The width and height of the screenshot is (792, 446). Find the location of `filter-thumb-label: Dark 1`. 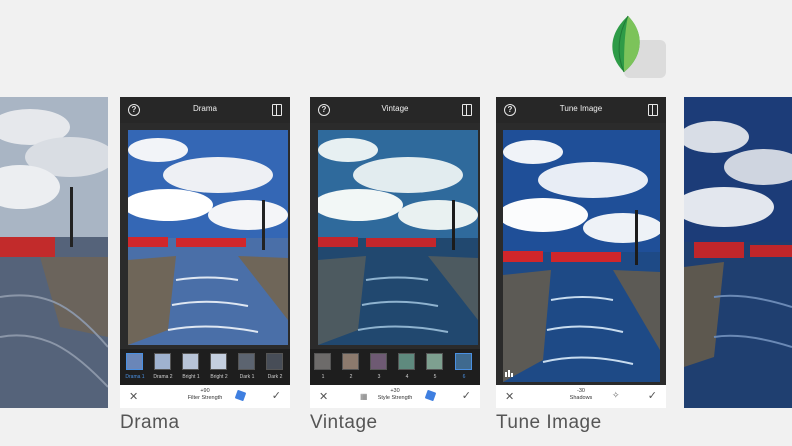

filter-thumb-label: Dark 1 is located at coordinates (247, 377).